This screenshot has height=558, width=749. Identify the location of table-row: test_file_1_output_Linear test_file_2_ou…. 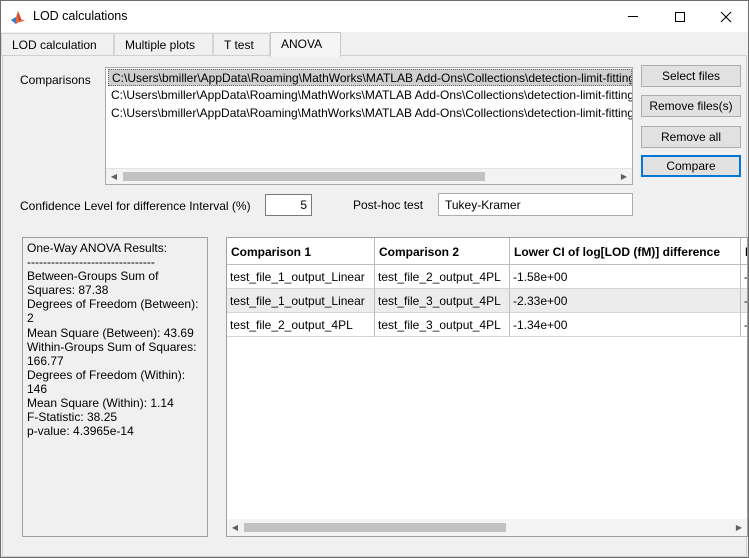
(487, 277).